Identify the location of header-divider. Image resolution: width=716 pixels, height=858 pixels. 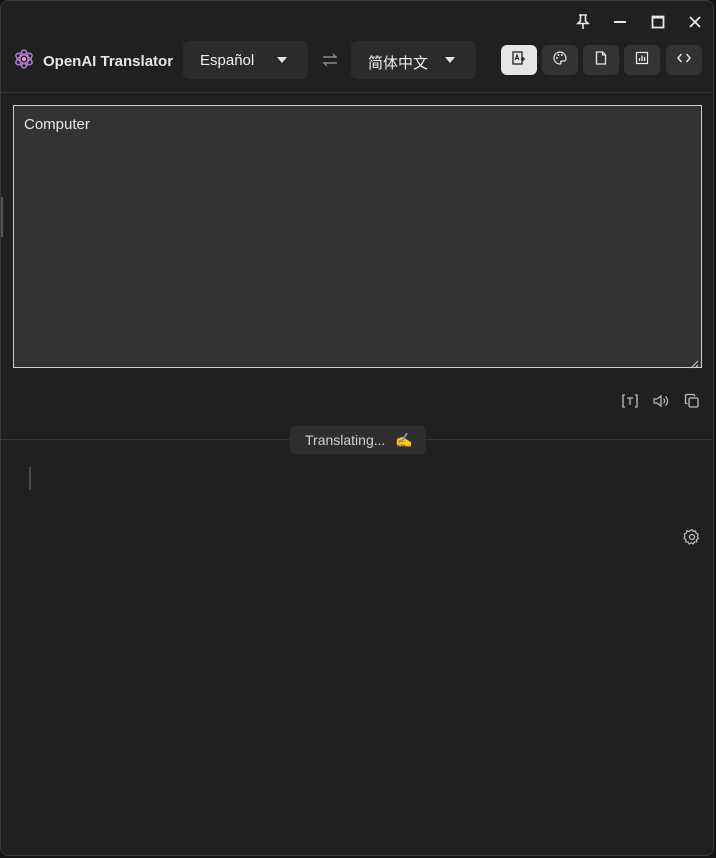
(357, 92).